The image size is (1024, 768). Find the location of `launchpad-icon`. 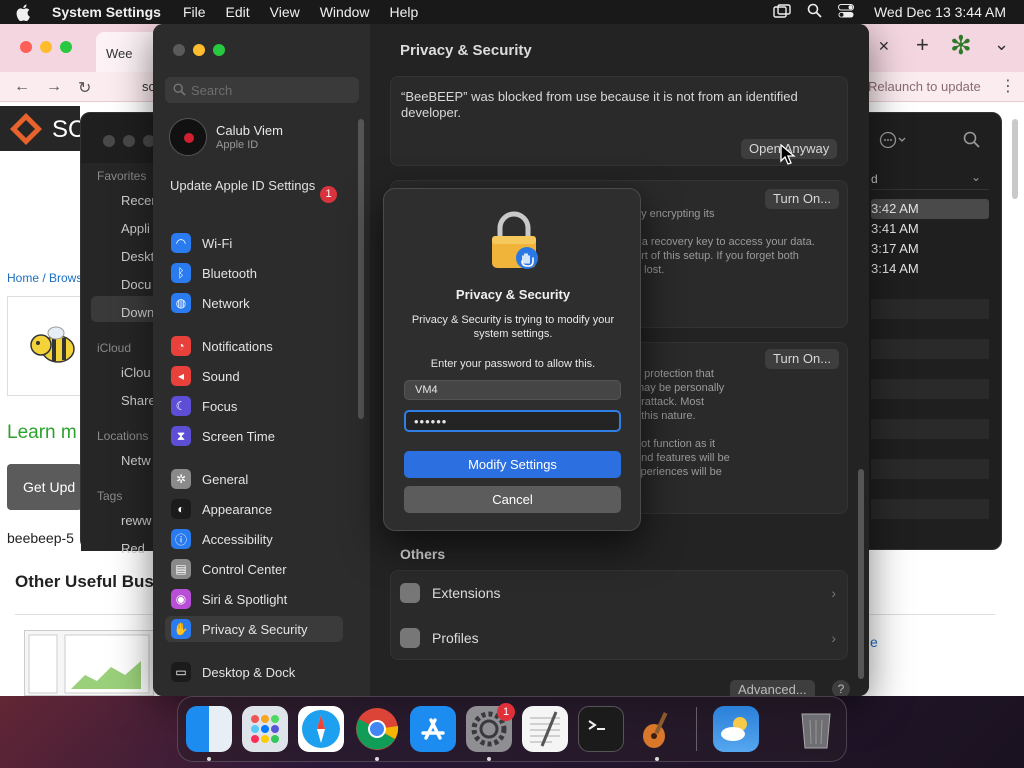

launchpad-icon is located at coordinates (265, 729).